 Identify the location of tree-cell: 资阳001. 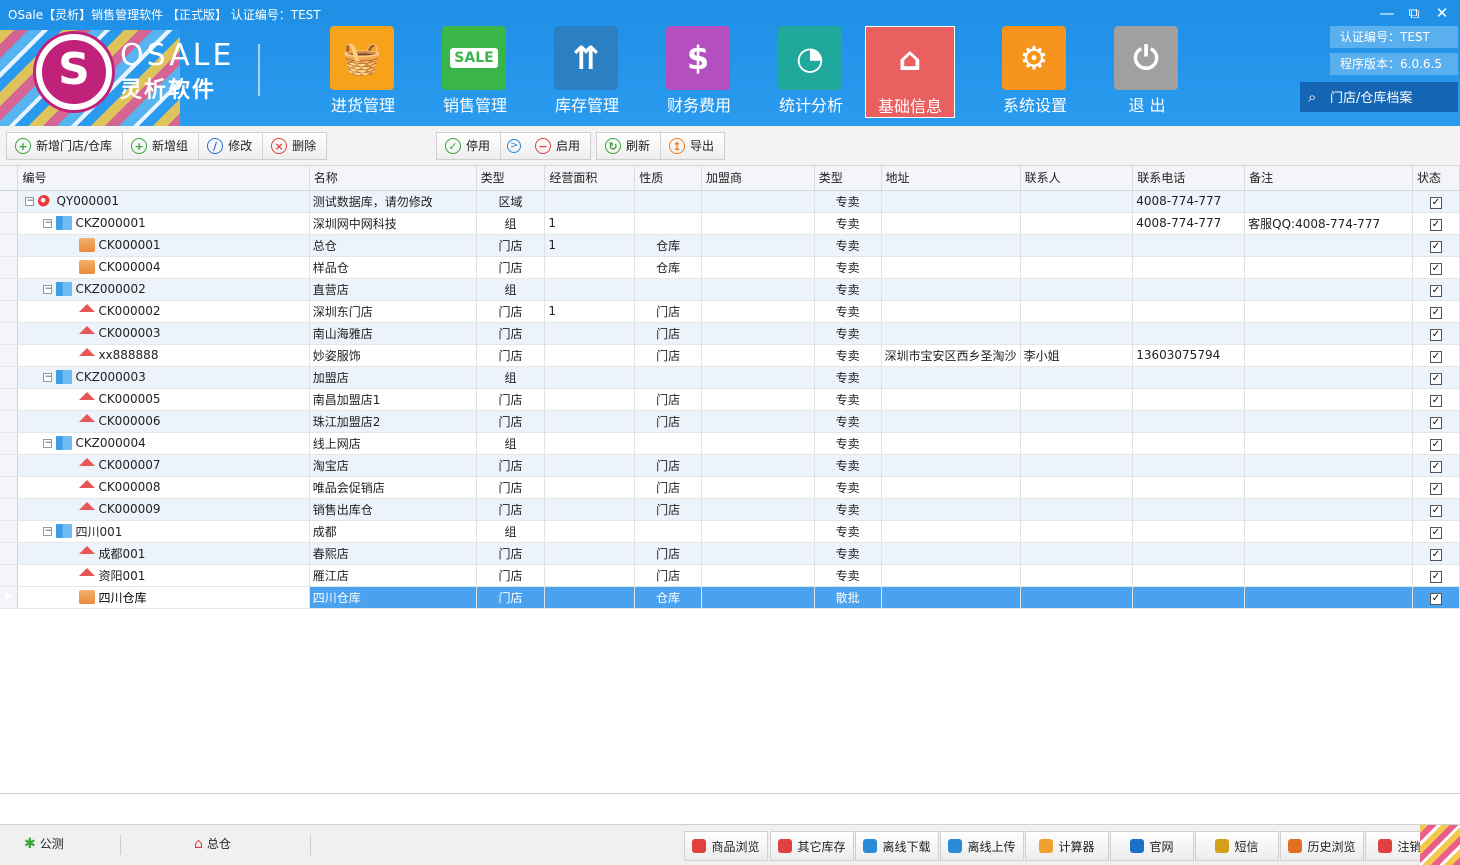
(163, 575).